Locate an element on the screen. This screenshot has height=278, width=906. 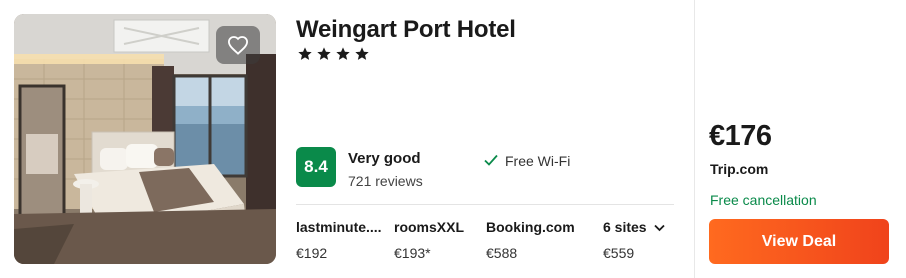
amenity-free-wifi: Free Wi-Fi is located at coordinates (527, 161).